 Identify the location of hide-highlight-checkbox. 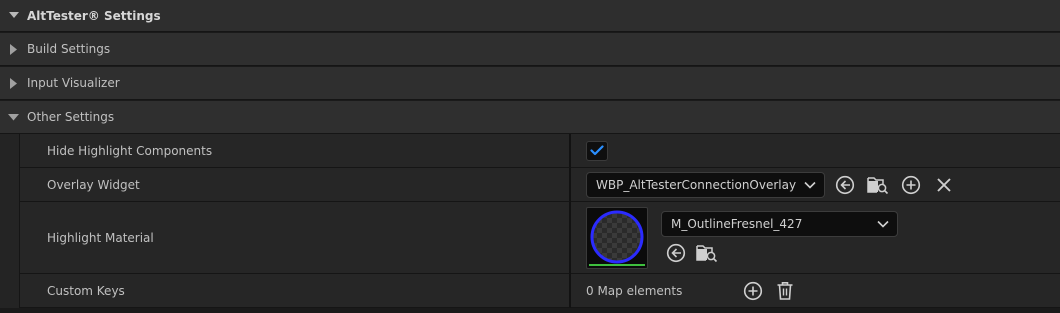
(597, 150).